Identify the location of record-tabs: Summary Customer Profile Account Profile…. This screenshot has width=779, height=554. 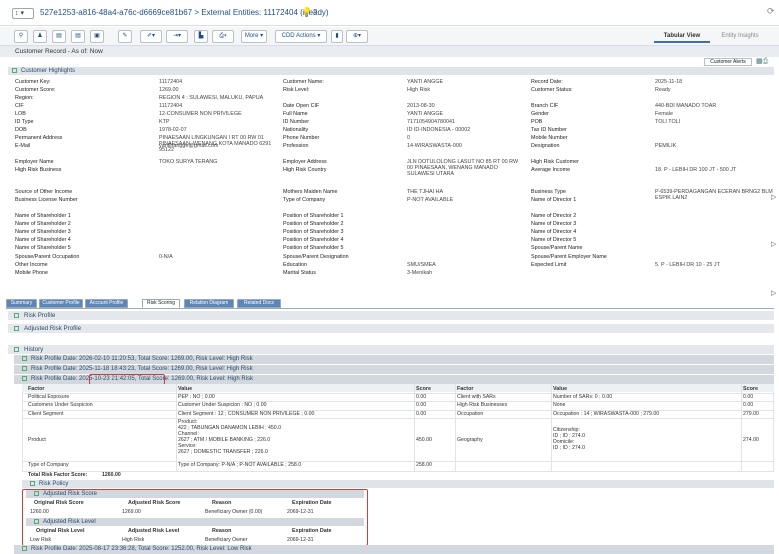
(206, 303).